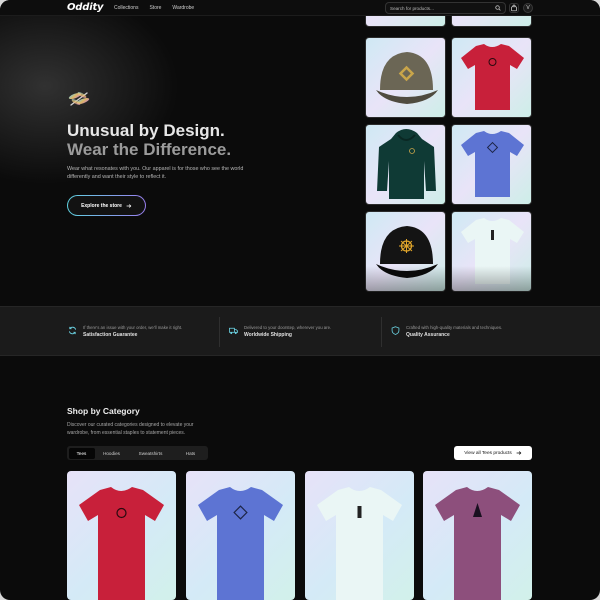 The image size is (600, 600). I want to click on top-nav: Oddity Collections Store Wardrobe V, so click(300, 8).